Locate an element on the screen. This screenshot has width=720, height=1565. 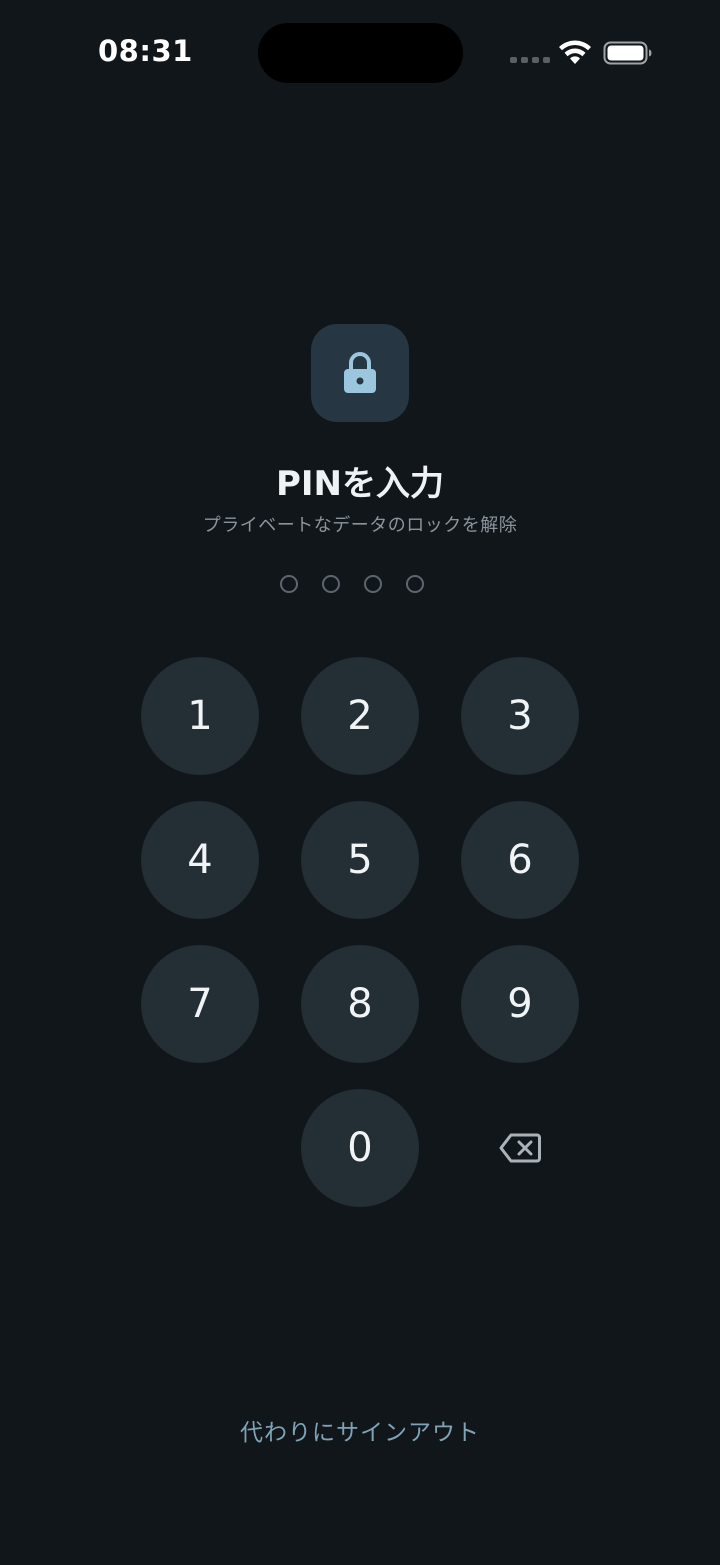
backspace-icon is located at coordinates (520, 1148).